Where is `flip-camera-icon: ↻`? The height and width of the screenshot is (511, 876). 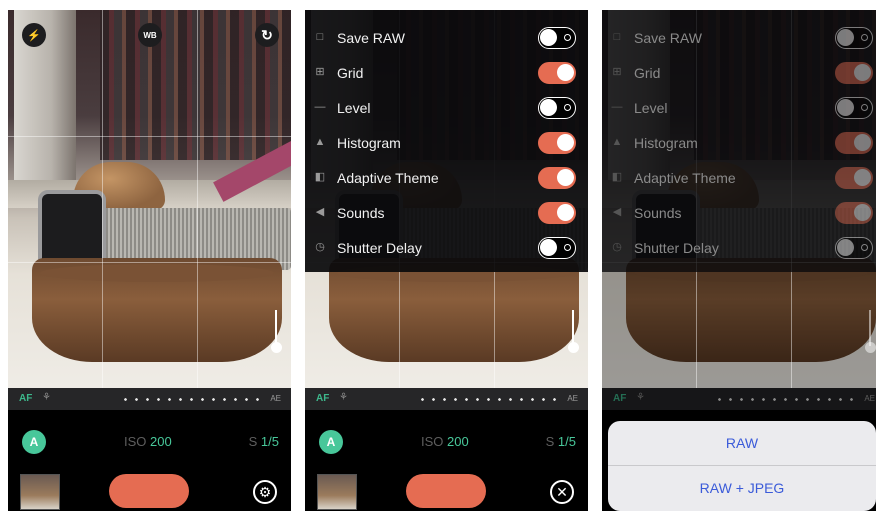
flip-camera-icon: ↻ is located at coordinates (267, 35).